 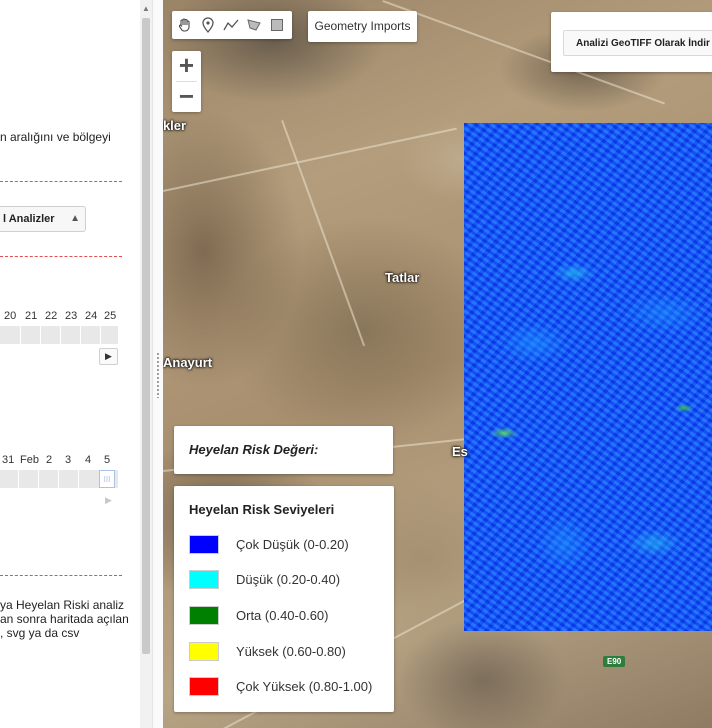 I want to click on timeline-label: 21, so click(x=31, y=316).